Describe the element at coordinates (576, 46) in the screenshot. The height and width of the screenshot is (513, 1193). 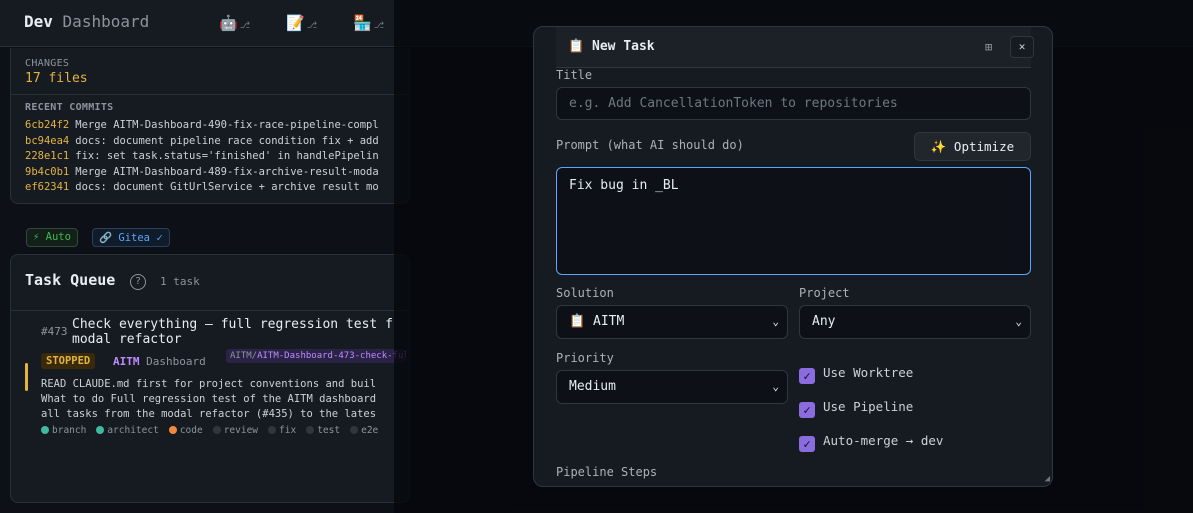
I see `clipboard-icon: 📋` at that location.